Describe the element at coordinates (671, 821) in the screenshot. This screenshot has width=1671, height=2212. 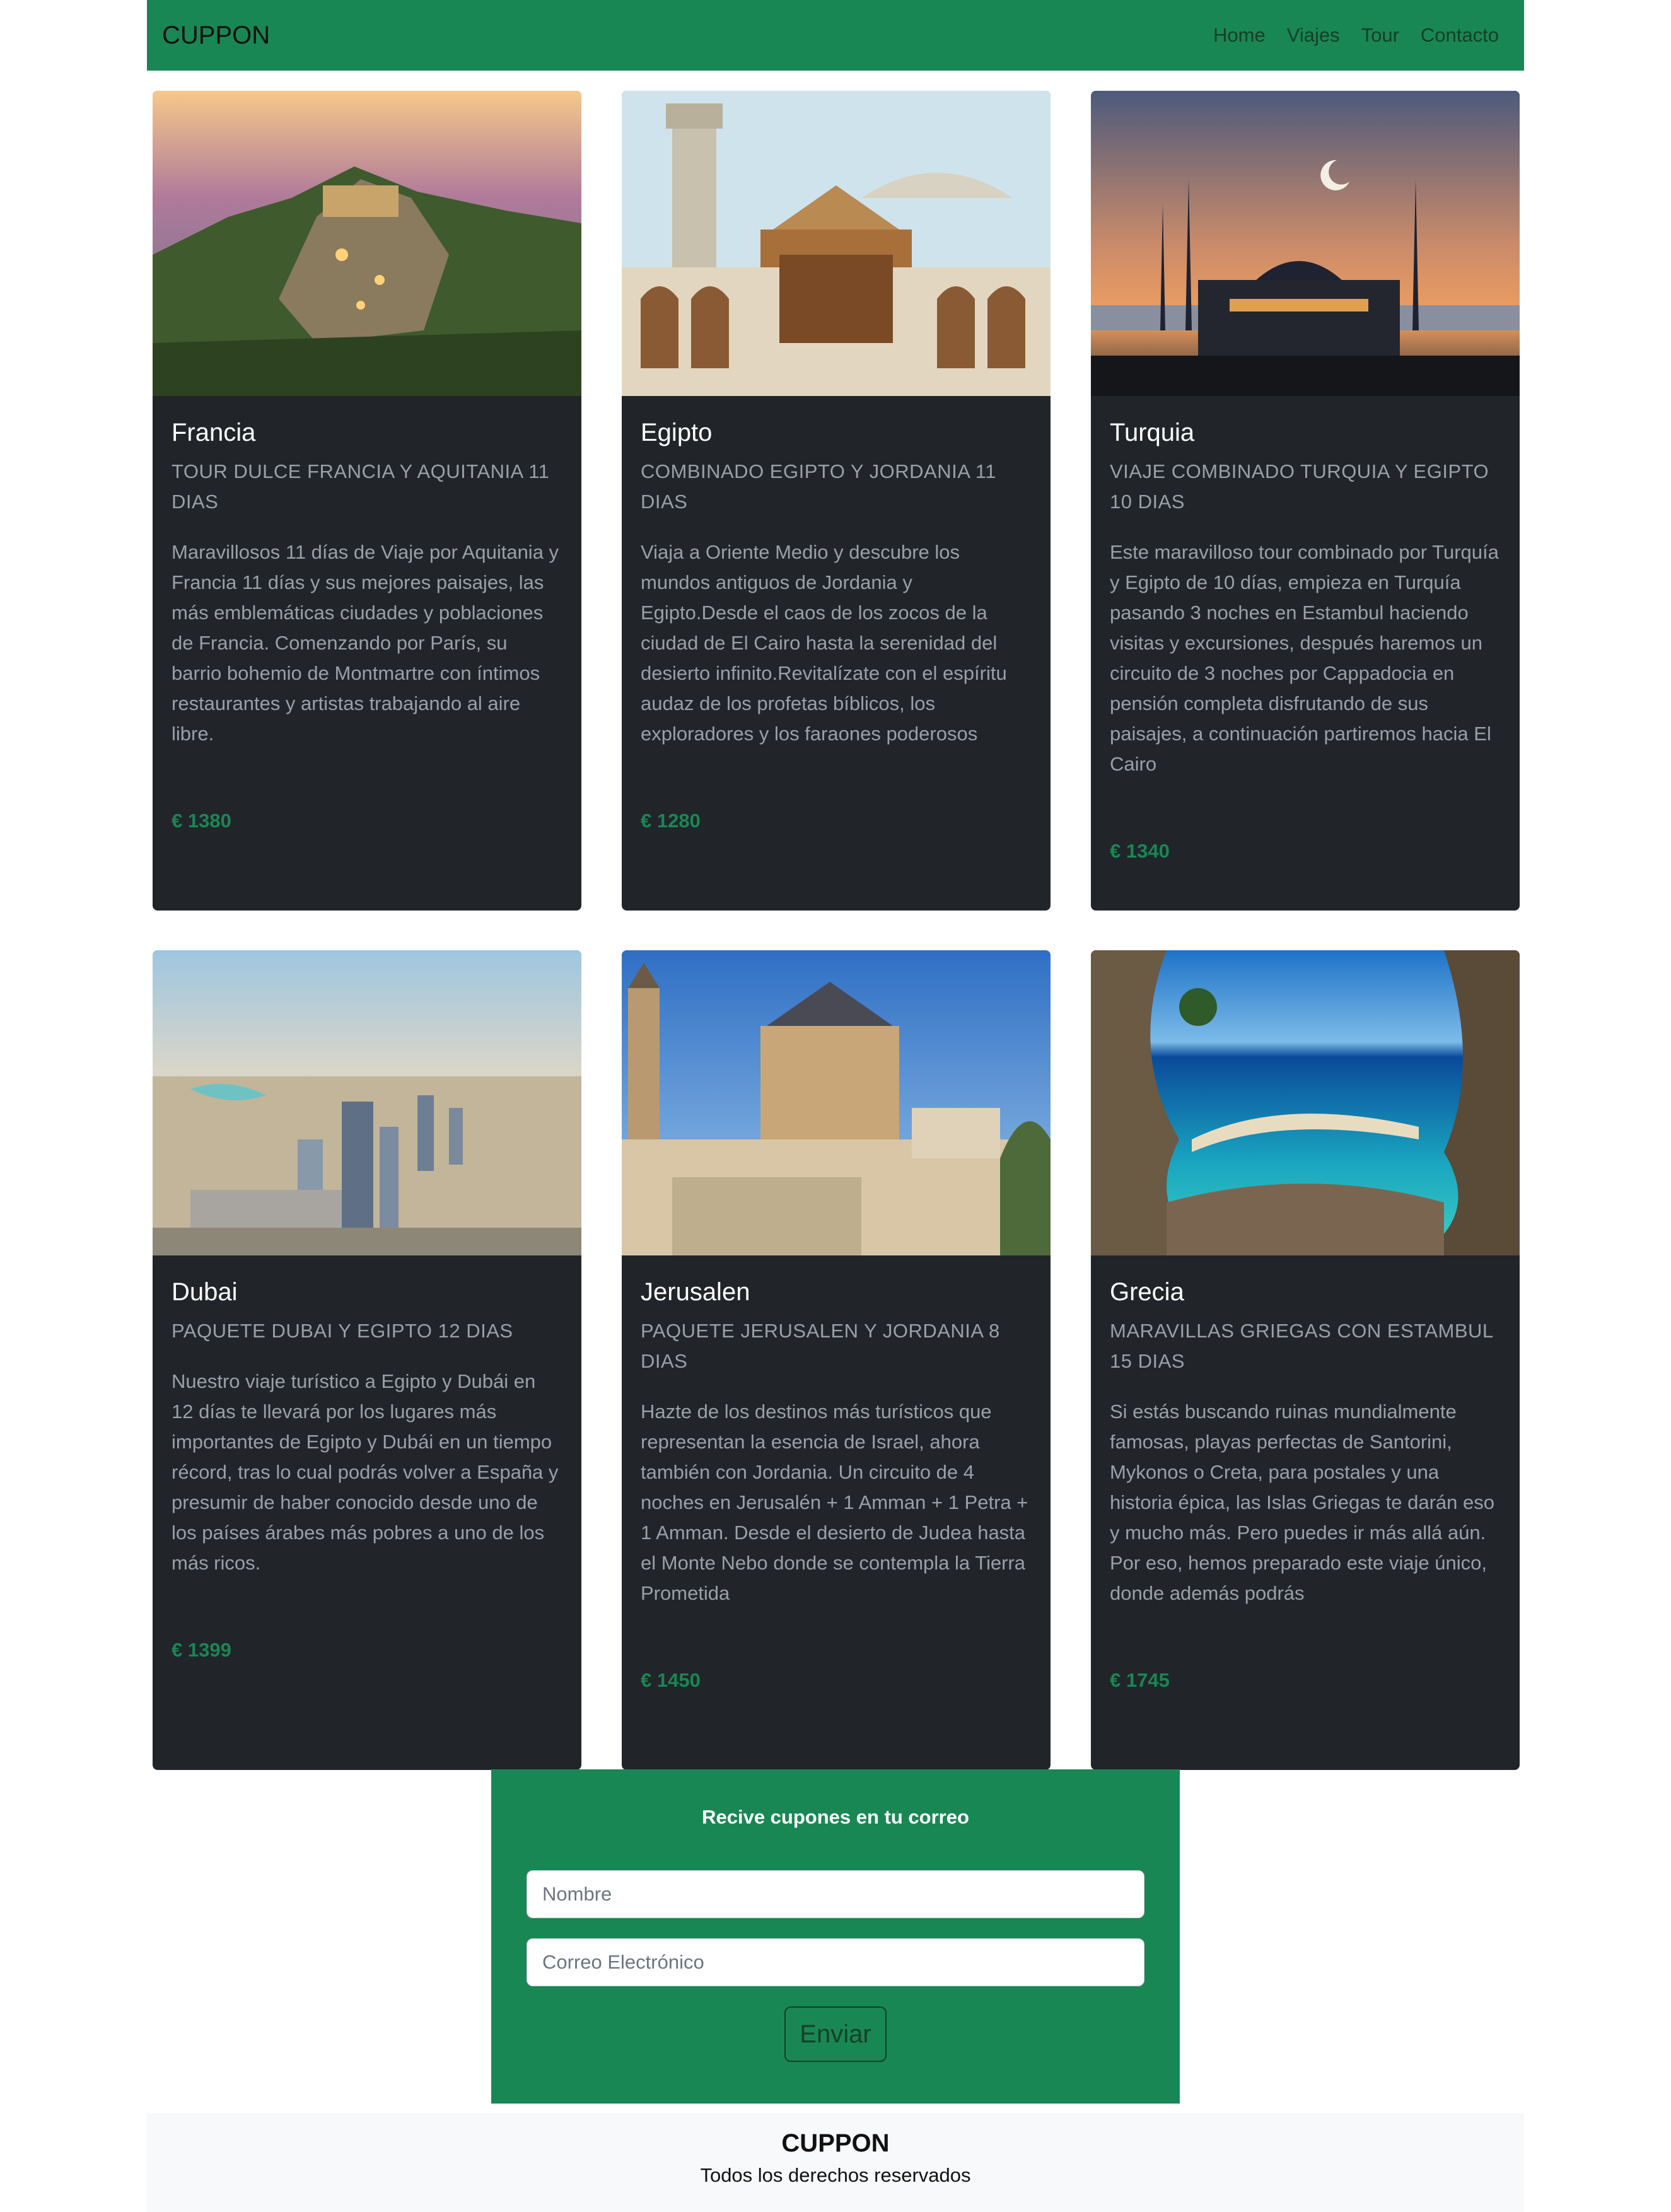
I see `card-price: € 1280` at that location.